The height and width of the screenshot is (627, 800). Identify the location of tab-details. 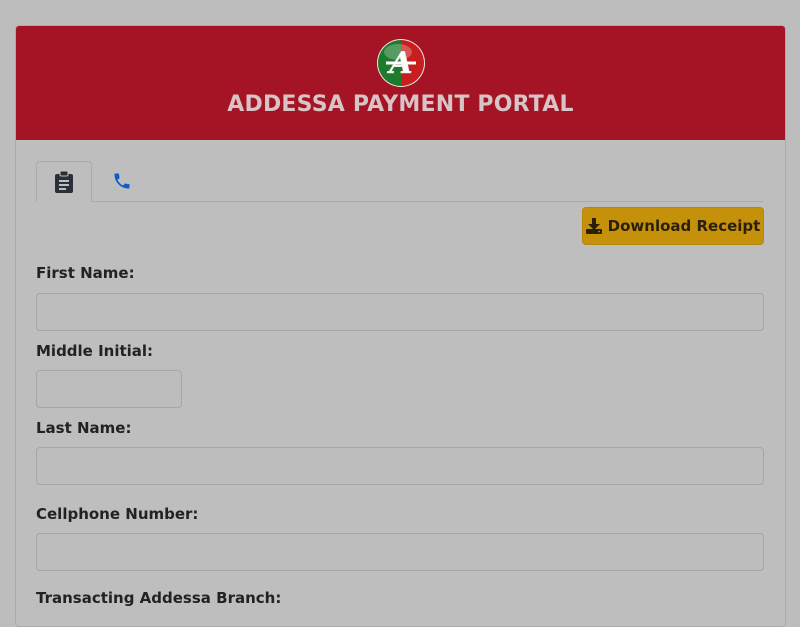
(64, 181).